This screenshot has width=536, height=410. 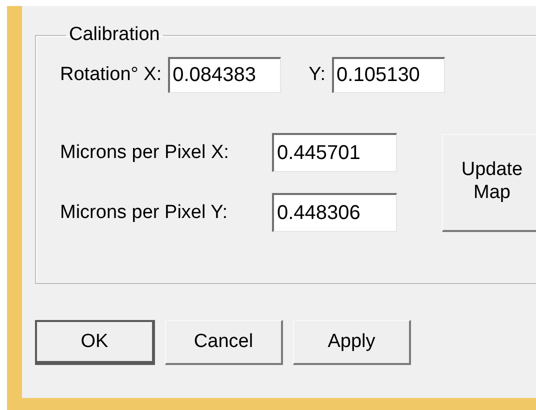 I want to click on rotation-y-field: 0.105130, so click(x=388, y=75).